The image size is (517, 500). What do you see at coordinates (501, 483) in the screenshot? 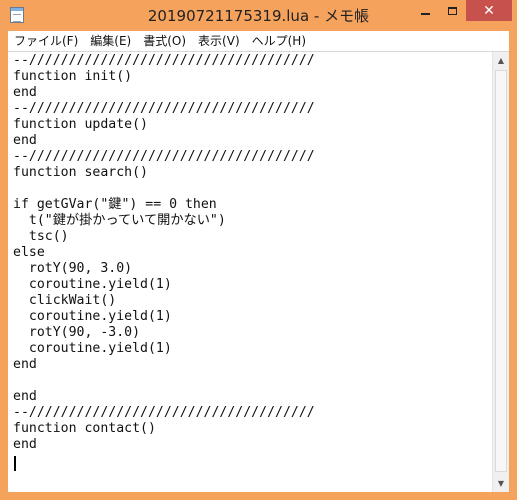
I see `arrow-down-icon: ▼` at bounding box center [501, 483].